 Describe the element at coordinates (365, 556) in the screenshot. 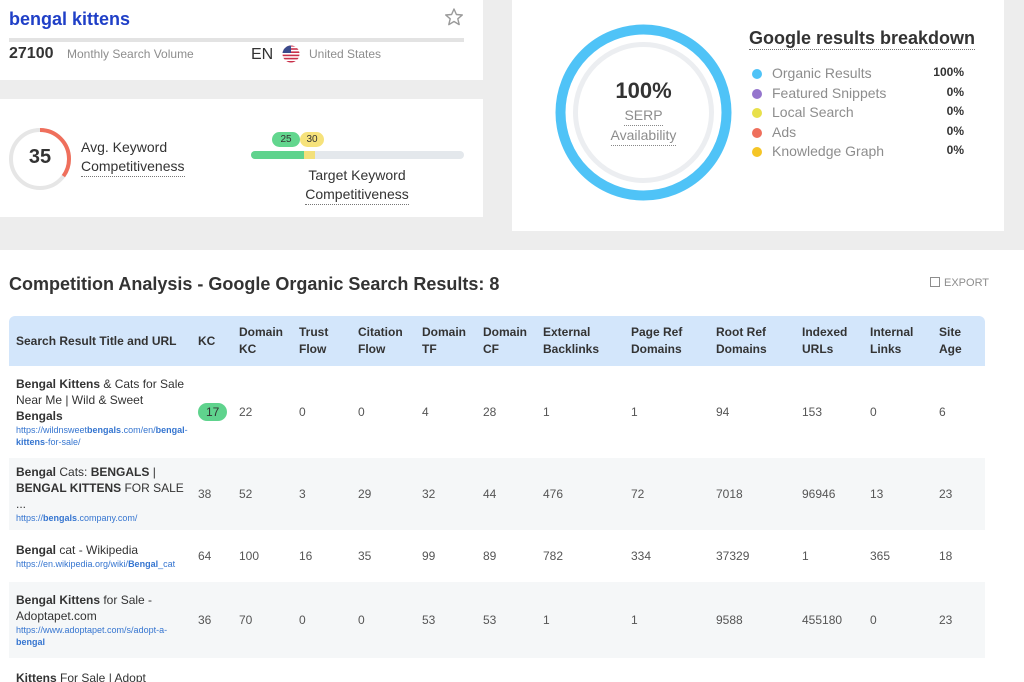

I see `metric-cell: 35` at that location.